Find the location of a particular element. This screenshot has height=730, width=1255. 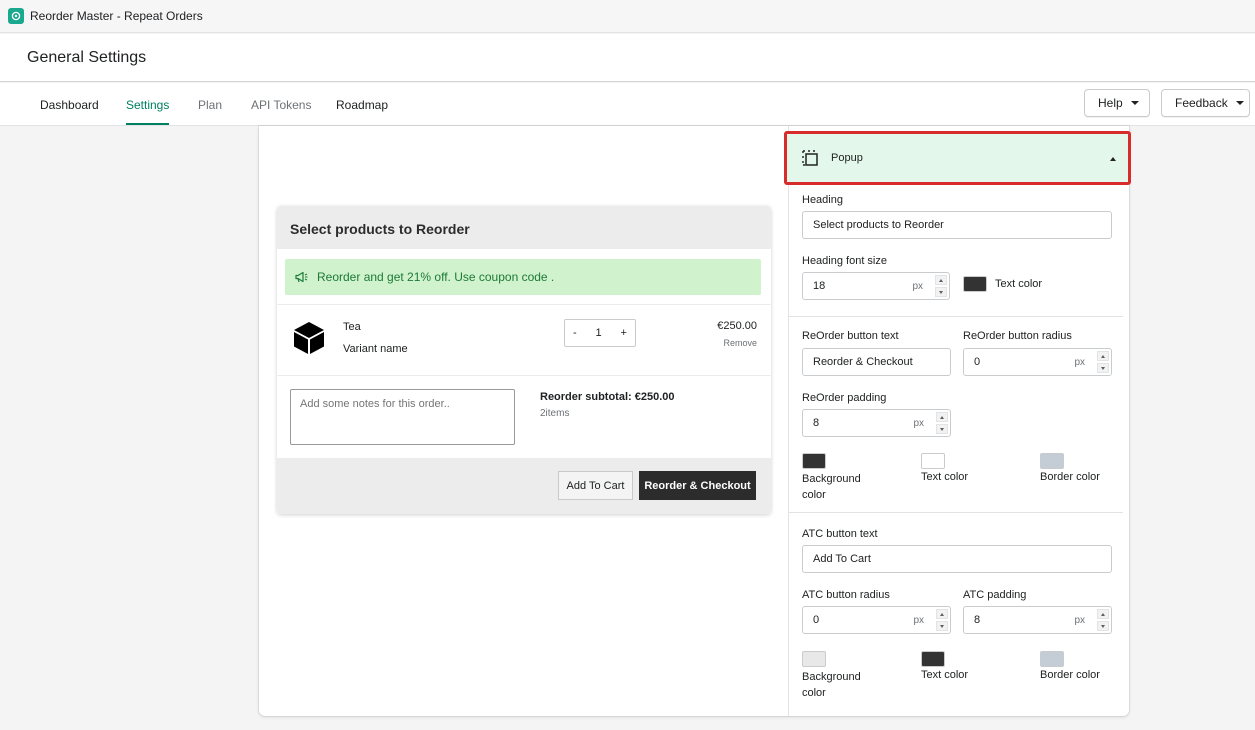

quantity-value: 1 is located at coordinates (598, 333).